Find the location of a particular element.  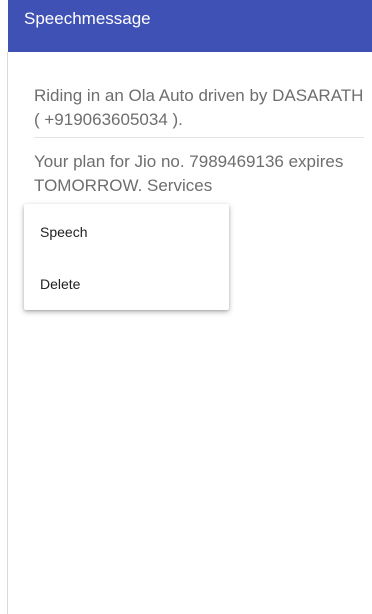

message-divider is located at coordinates (199, 137).